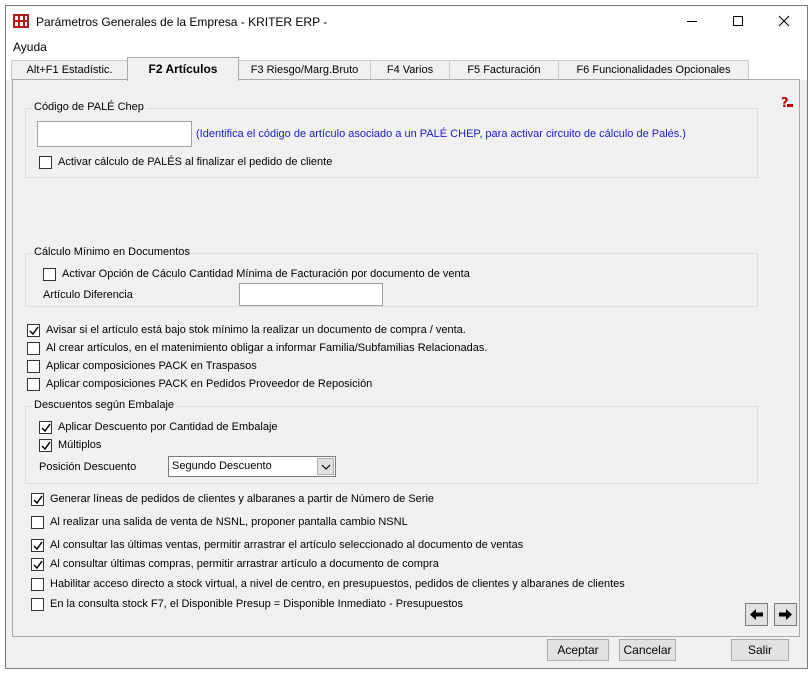 This screenshot has width=812, height=676. What do you see at coordinates (406, 46) in the screenshot?
I see `menu-bar: Ayuda` at bounding box center [406, 46].